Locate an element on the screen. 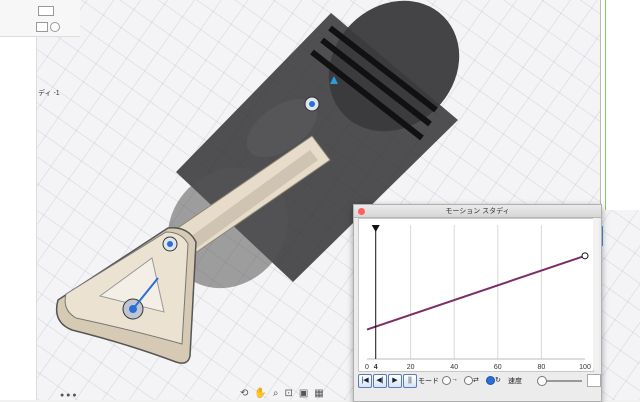 Image resolution: width=640 pixels, height=402 pixels. loop-icon: ↻ is located at coordinates (498, 380).